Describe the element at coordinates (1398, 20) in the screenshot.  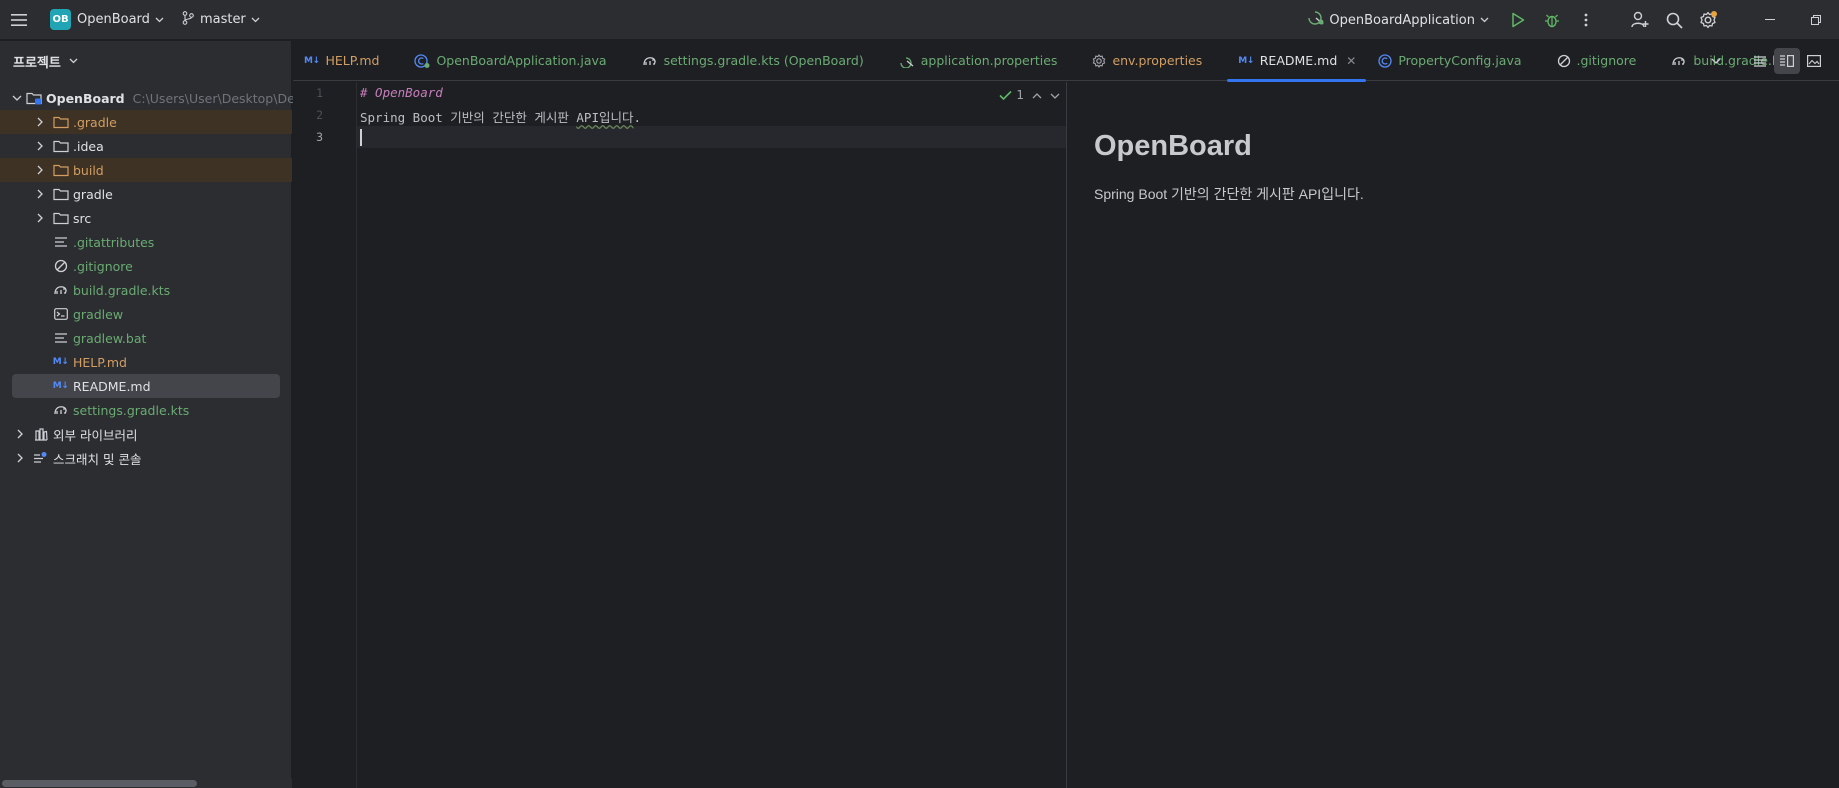
I see `run-configuration-selector: OpenBoardApplication` at that location.